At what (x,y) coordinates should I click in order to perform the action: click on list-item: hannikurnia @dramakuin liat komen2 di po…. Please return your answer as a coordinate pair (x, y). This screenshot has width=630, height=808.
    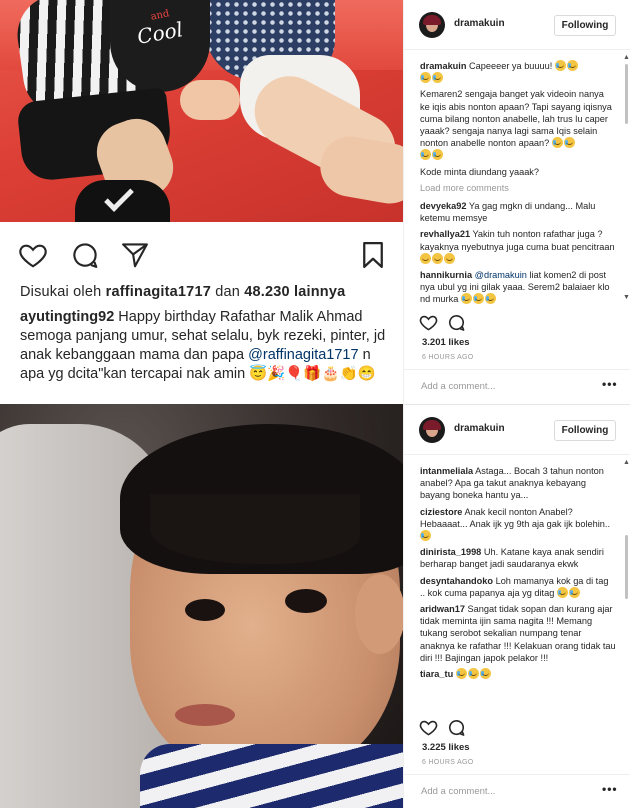
    Looking at the image, I should click on (518, 287).